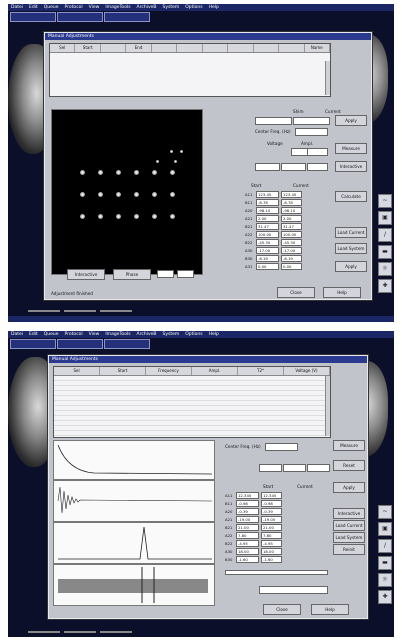  Describe the element at coordinates (247, 551) in the screenshot. I see `parameter-start-value: 18.00` at that location.